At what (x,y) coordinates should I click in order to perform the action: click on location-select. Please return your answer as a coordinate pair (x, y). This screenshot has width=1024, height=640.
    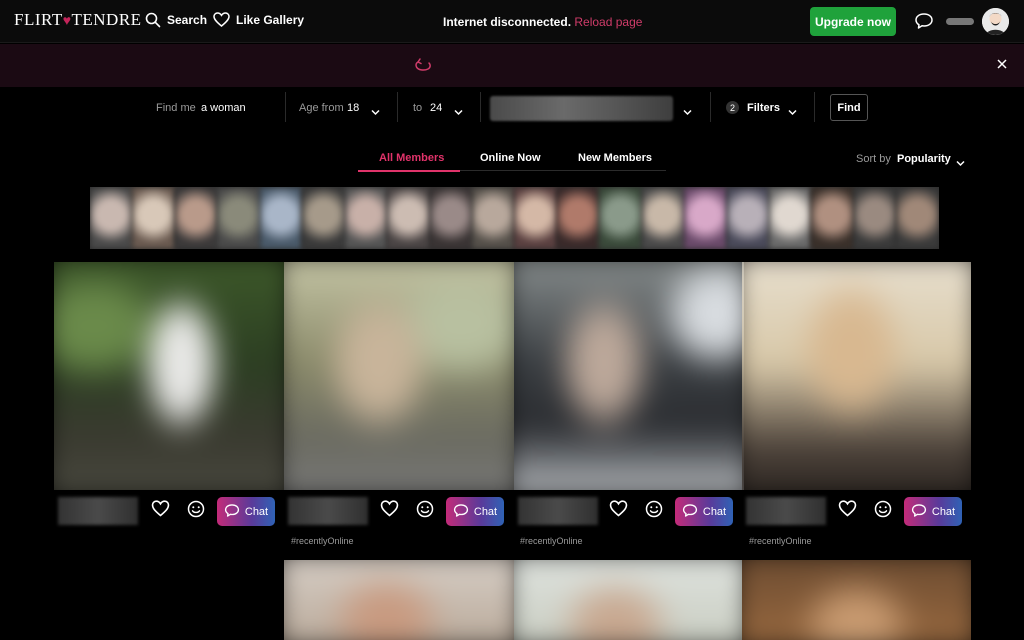
    Looking at the image, I should click on (581, 108).